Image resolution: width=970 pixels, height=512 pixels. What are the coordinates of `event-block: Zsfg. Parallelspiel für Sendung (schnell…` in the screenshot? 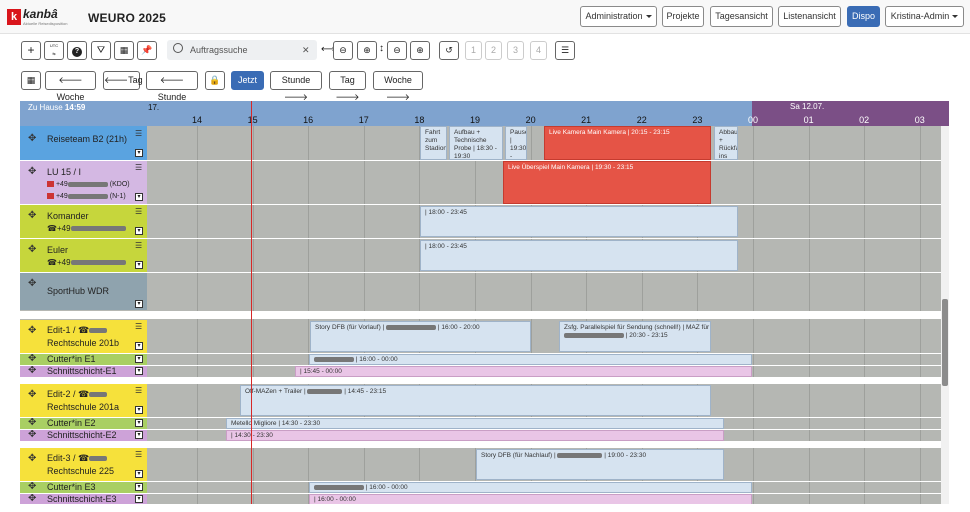 It's located at (635, 336).